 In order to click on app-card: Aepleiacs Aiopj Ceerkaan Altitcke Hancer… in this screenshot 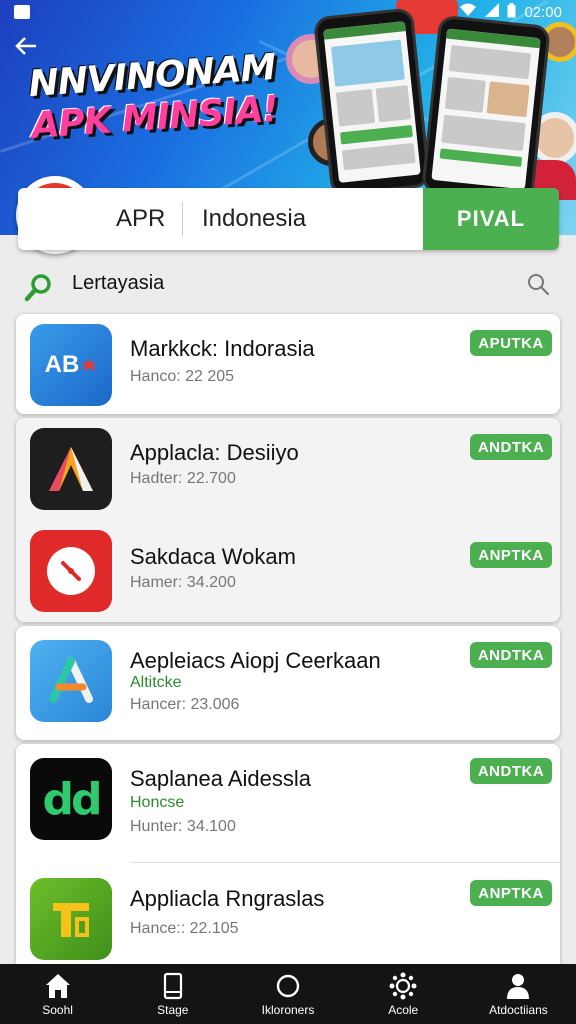, I will do `click(288, 683)`.